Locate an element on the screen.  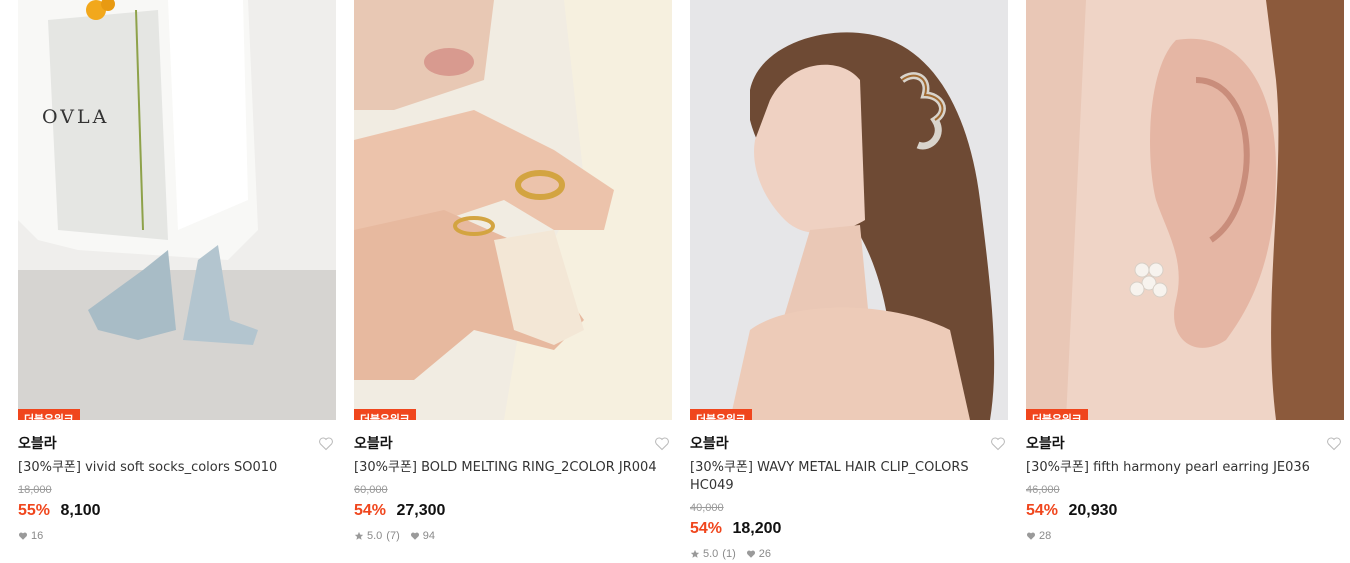
review-count: (1) is located at coordinates (729, 554).